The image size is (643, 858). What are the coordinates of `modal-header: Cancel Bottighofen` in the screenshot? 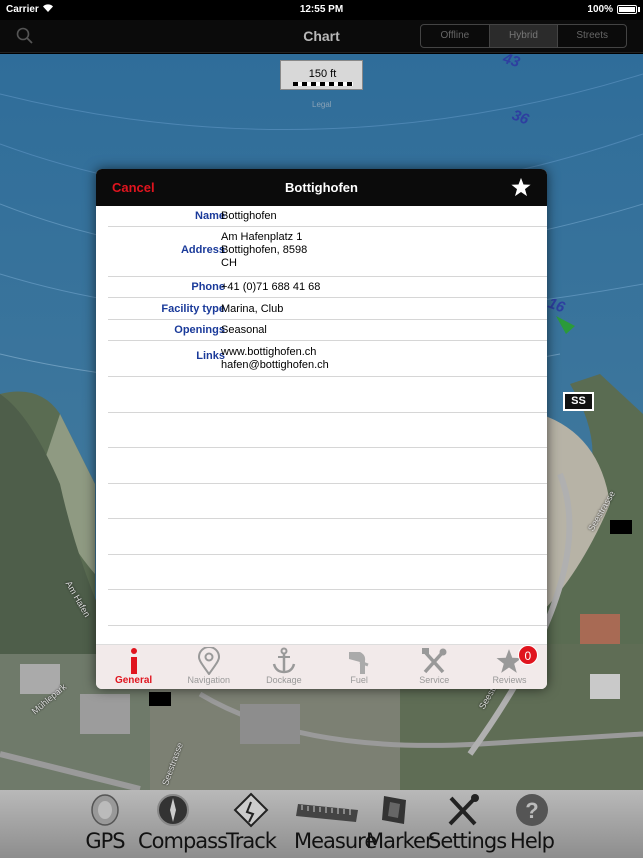 It's located at (321, 187).